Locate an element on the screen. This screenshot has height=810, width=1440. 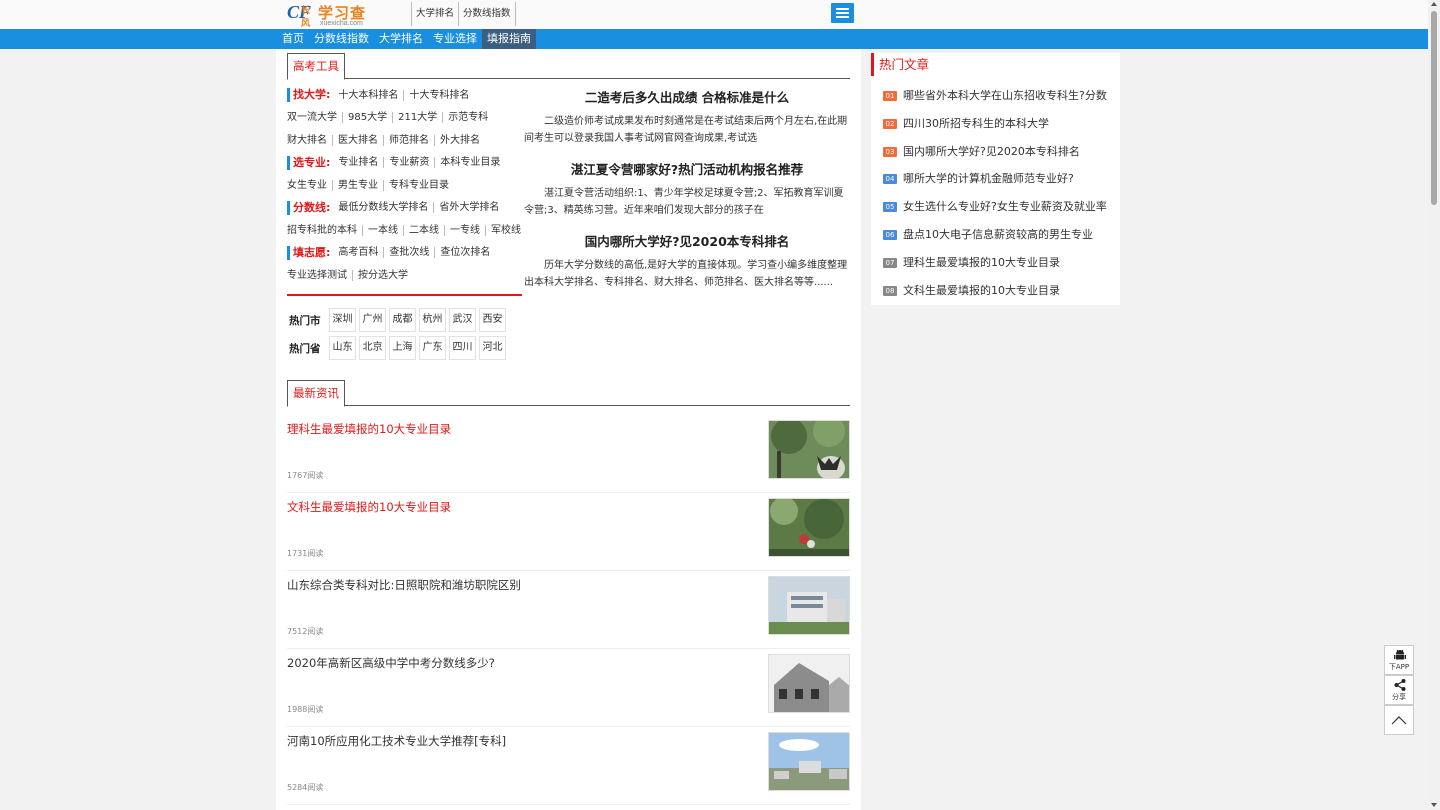
tool-row: 选专业: 专业排名 专业薪资 本科专业目录 is located at coordinates (404, 164).